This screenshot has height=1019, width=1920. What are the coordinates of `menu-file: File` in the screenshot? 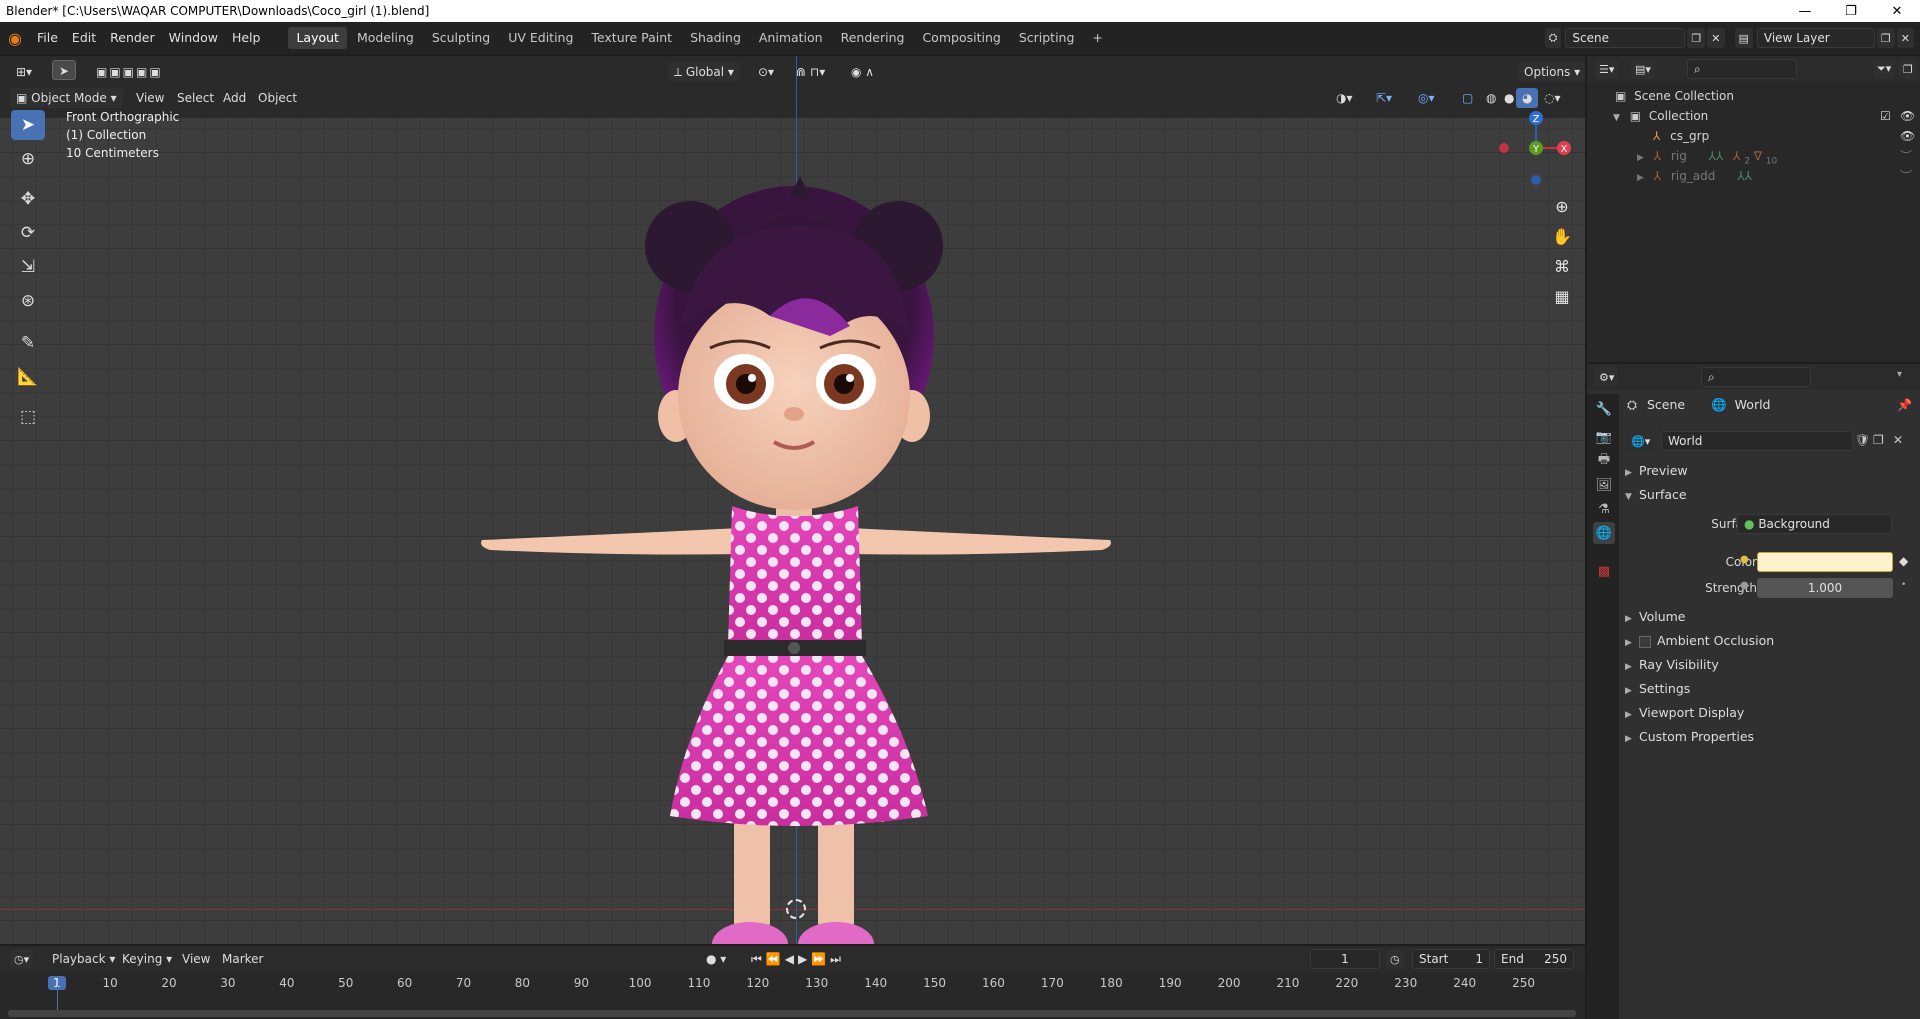 It's located at (47, 38).